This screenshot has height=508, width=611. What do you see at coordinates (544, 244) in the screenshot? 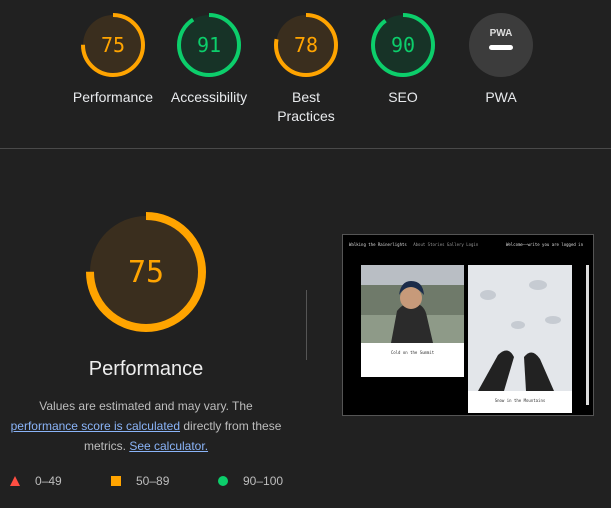
I see `thumb-top-right: Welcome——write you are logged in` at bounding box center [544, 244].